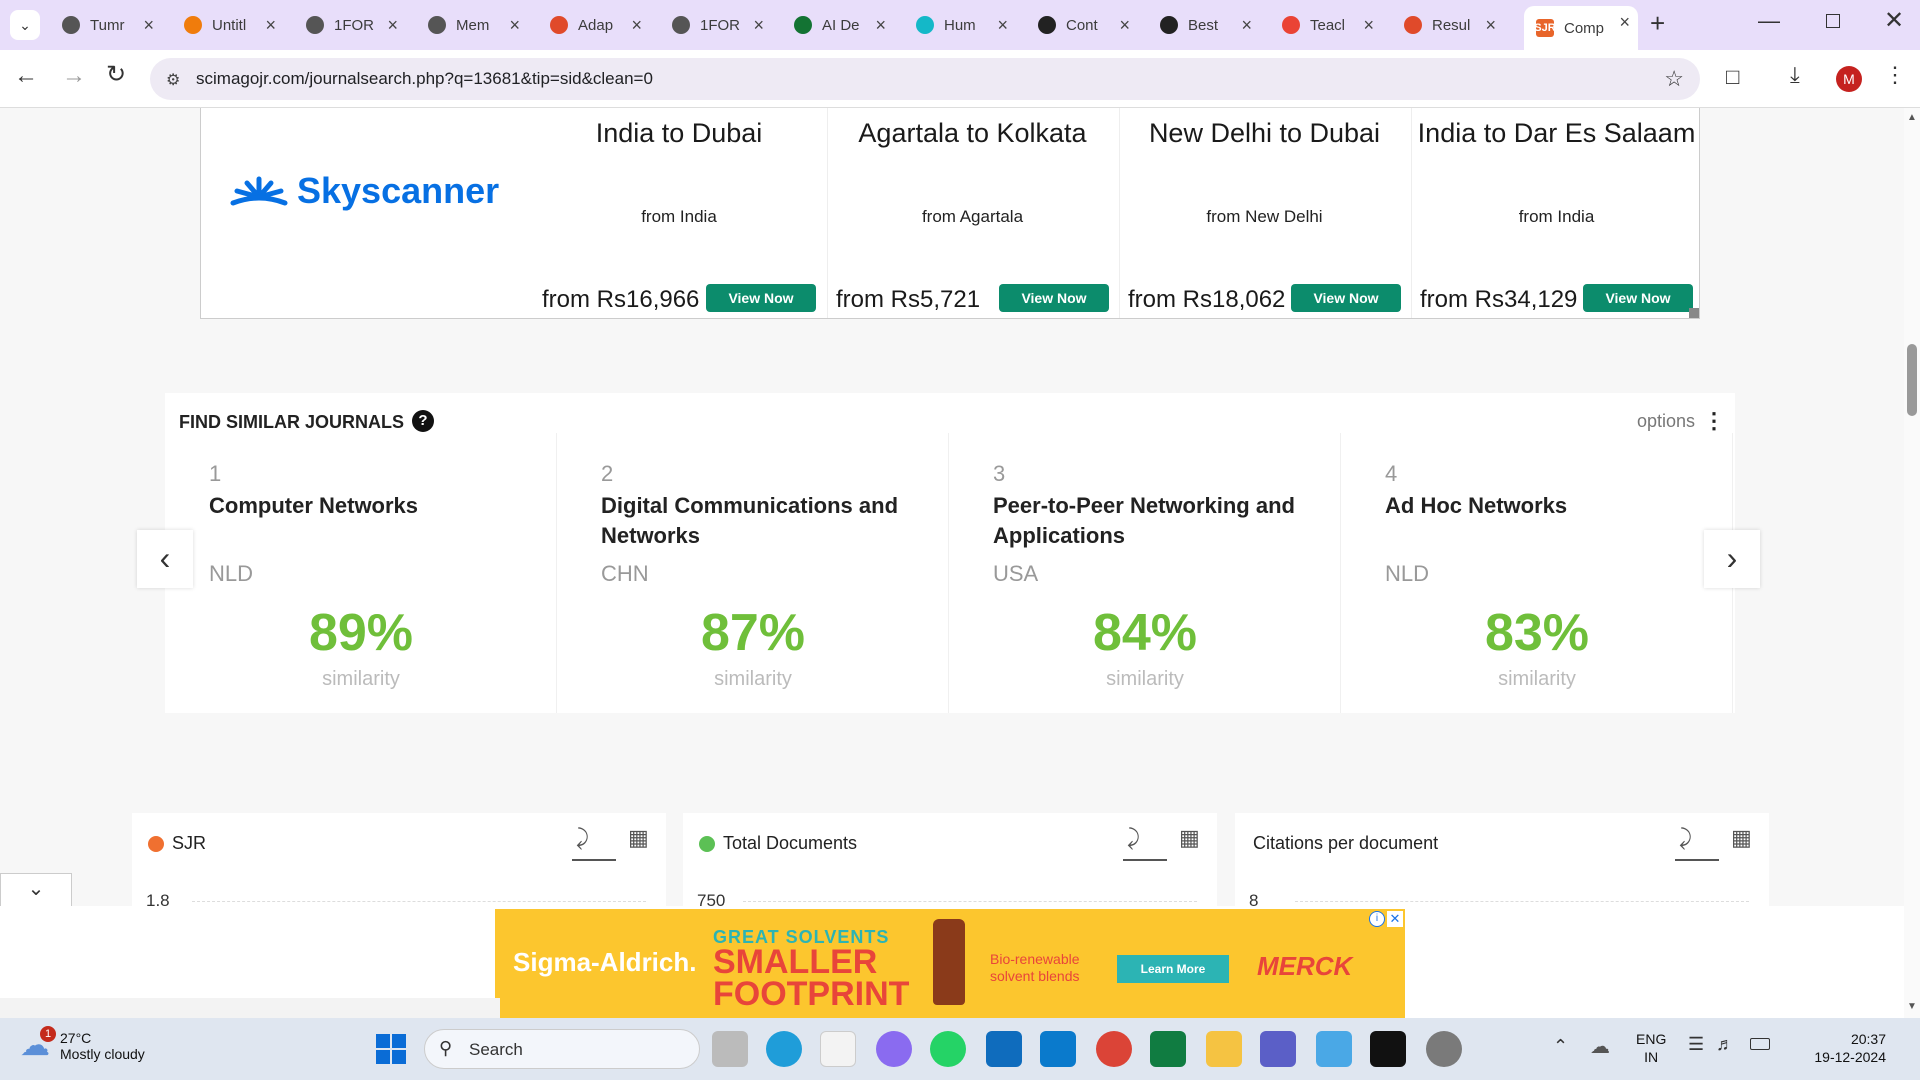 The image size is (1920, 1080). What do you see at coordinates (1894, 20) in the screenshot?
I see `close-window-button: ✕` at bounding box center [1894, 20].